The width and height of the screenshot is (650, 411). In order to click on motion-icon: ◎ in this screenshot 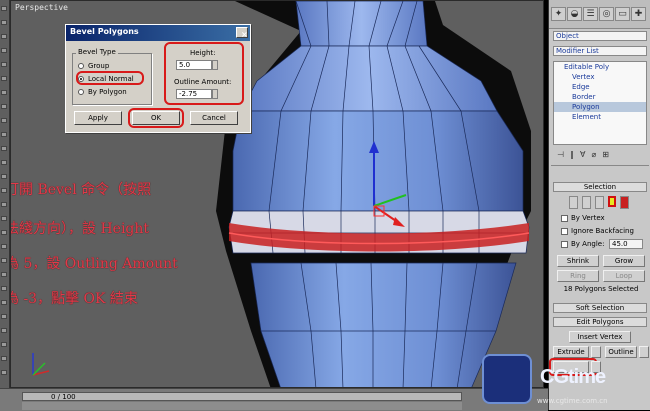, I will do `click(606, 14)`.